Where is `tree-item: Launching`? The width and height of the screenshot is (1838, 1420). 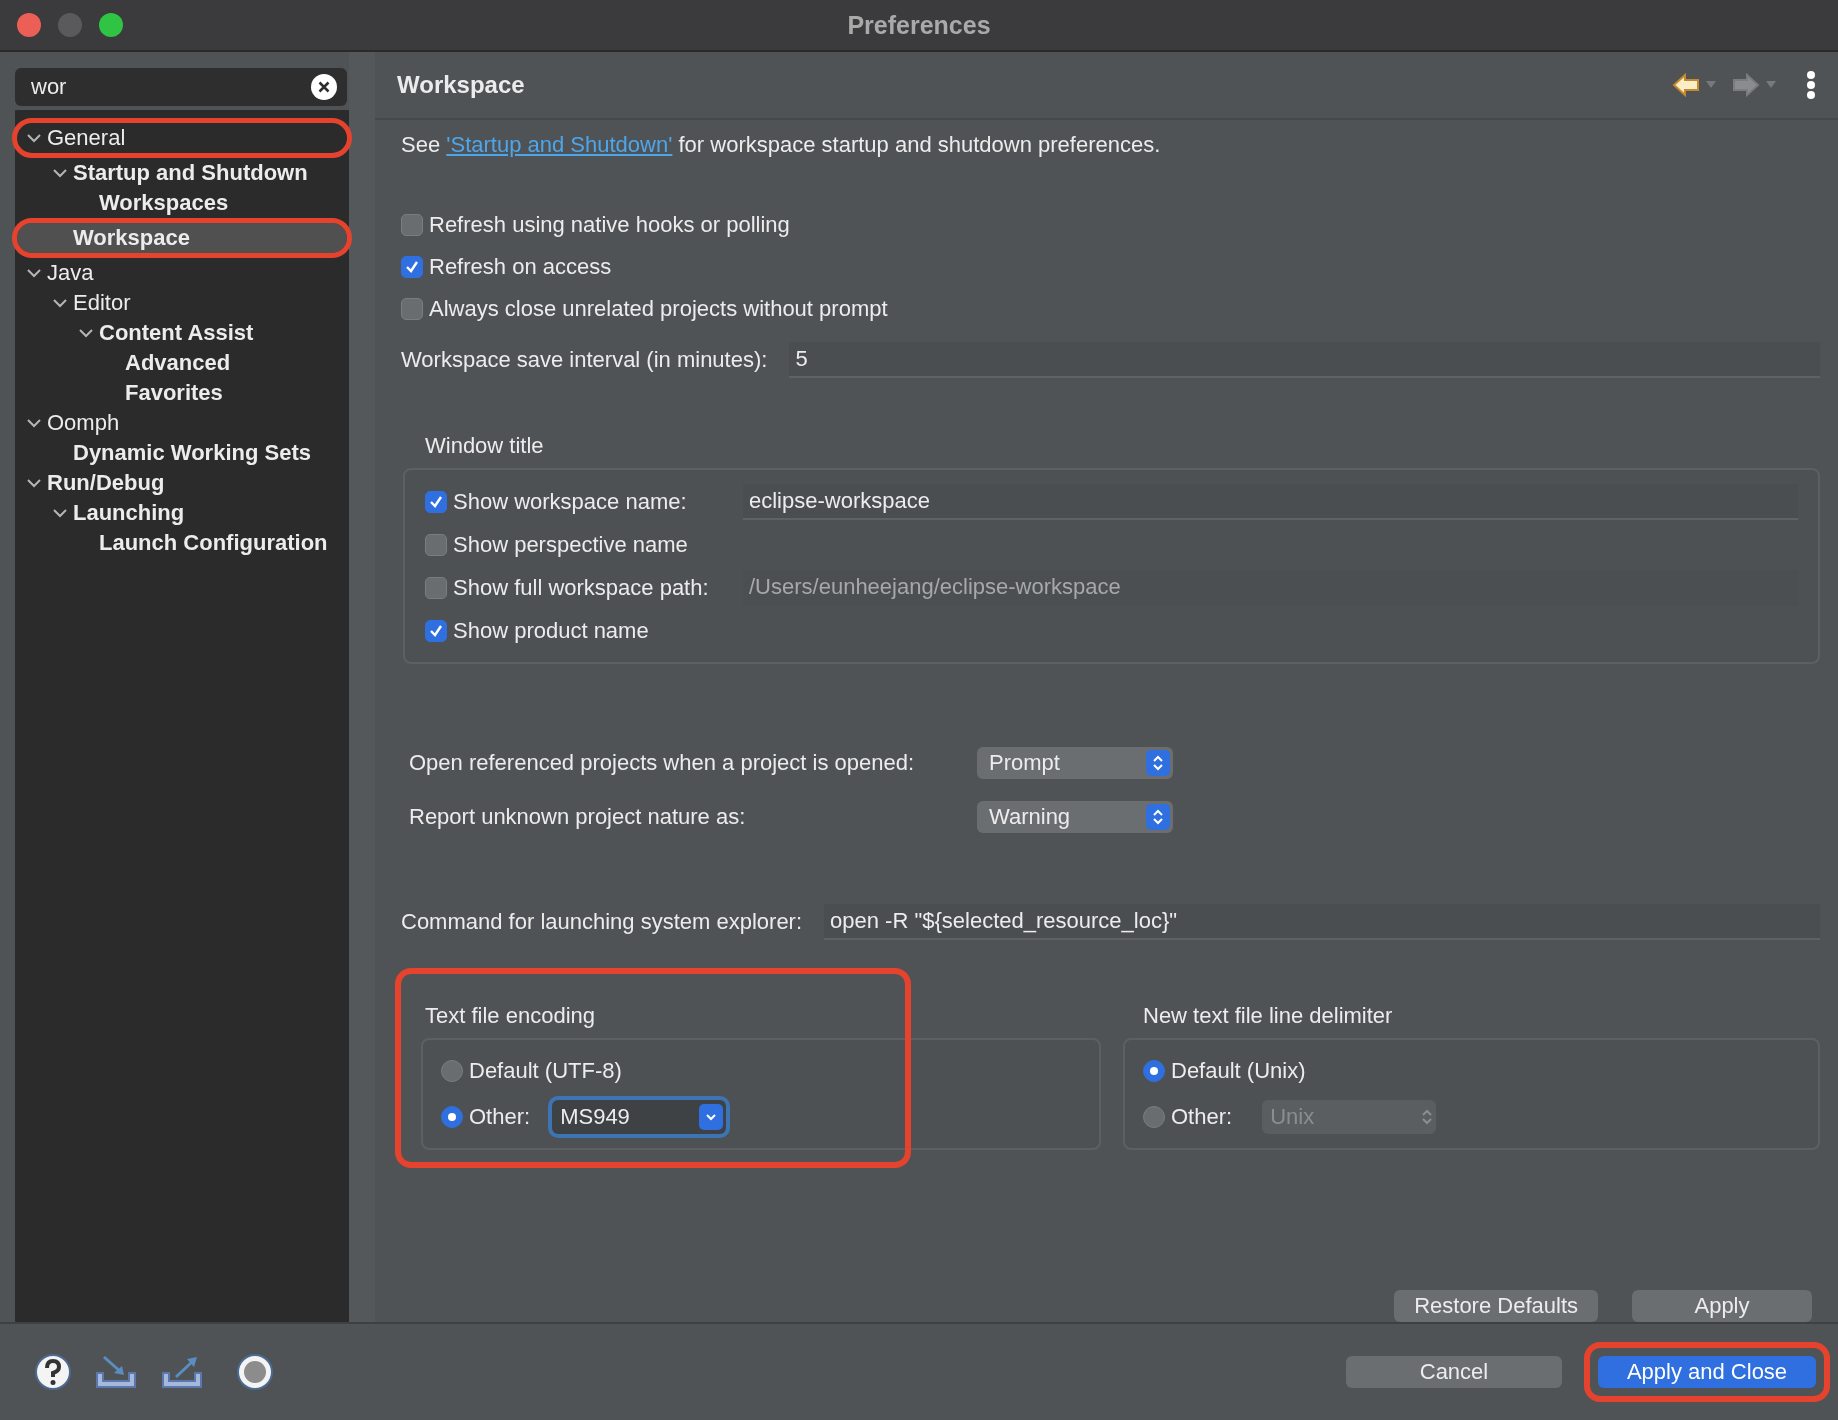 tree-item: Launching is located at coordinates (182, 513).